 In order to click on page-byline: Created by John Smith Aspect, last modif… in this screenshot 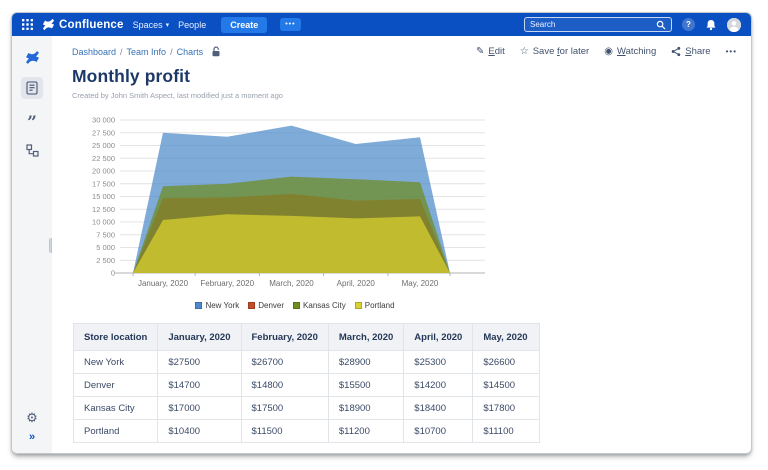, I will do `click(177, 95)`.